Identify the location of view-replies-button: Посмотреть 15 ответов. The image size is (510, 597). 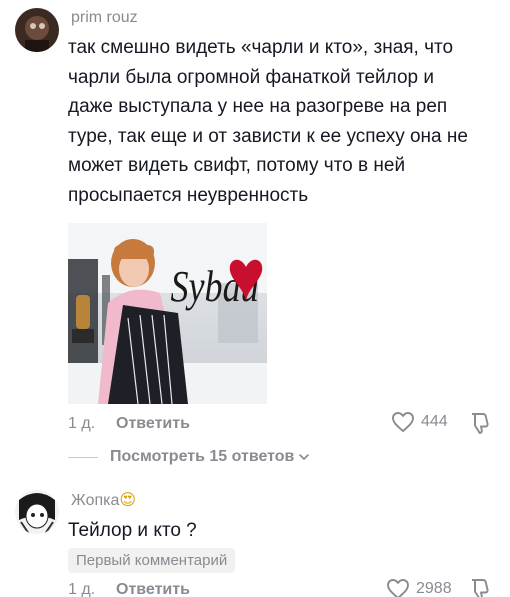
(189, 457).